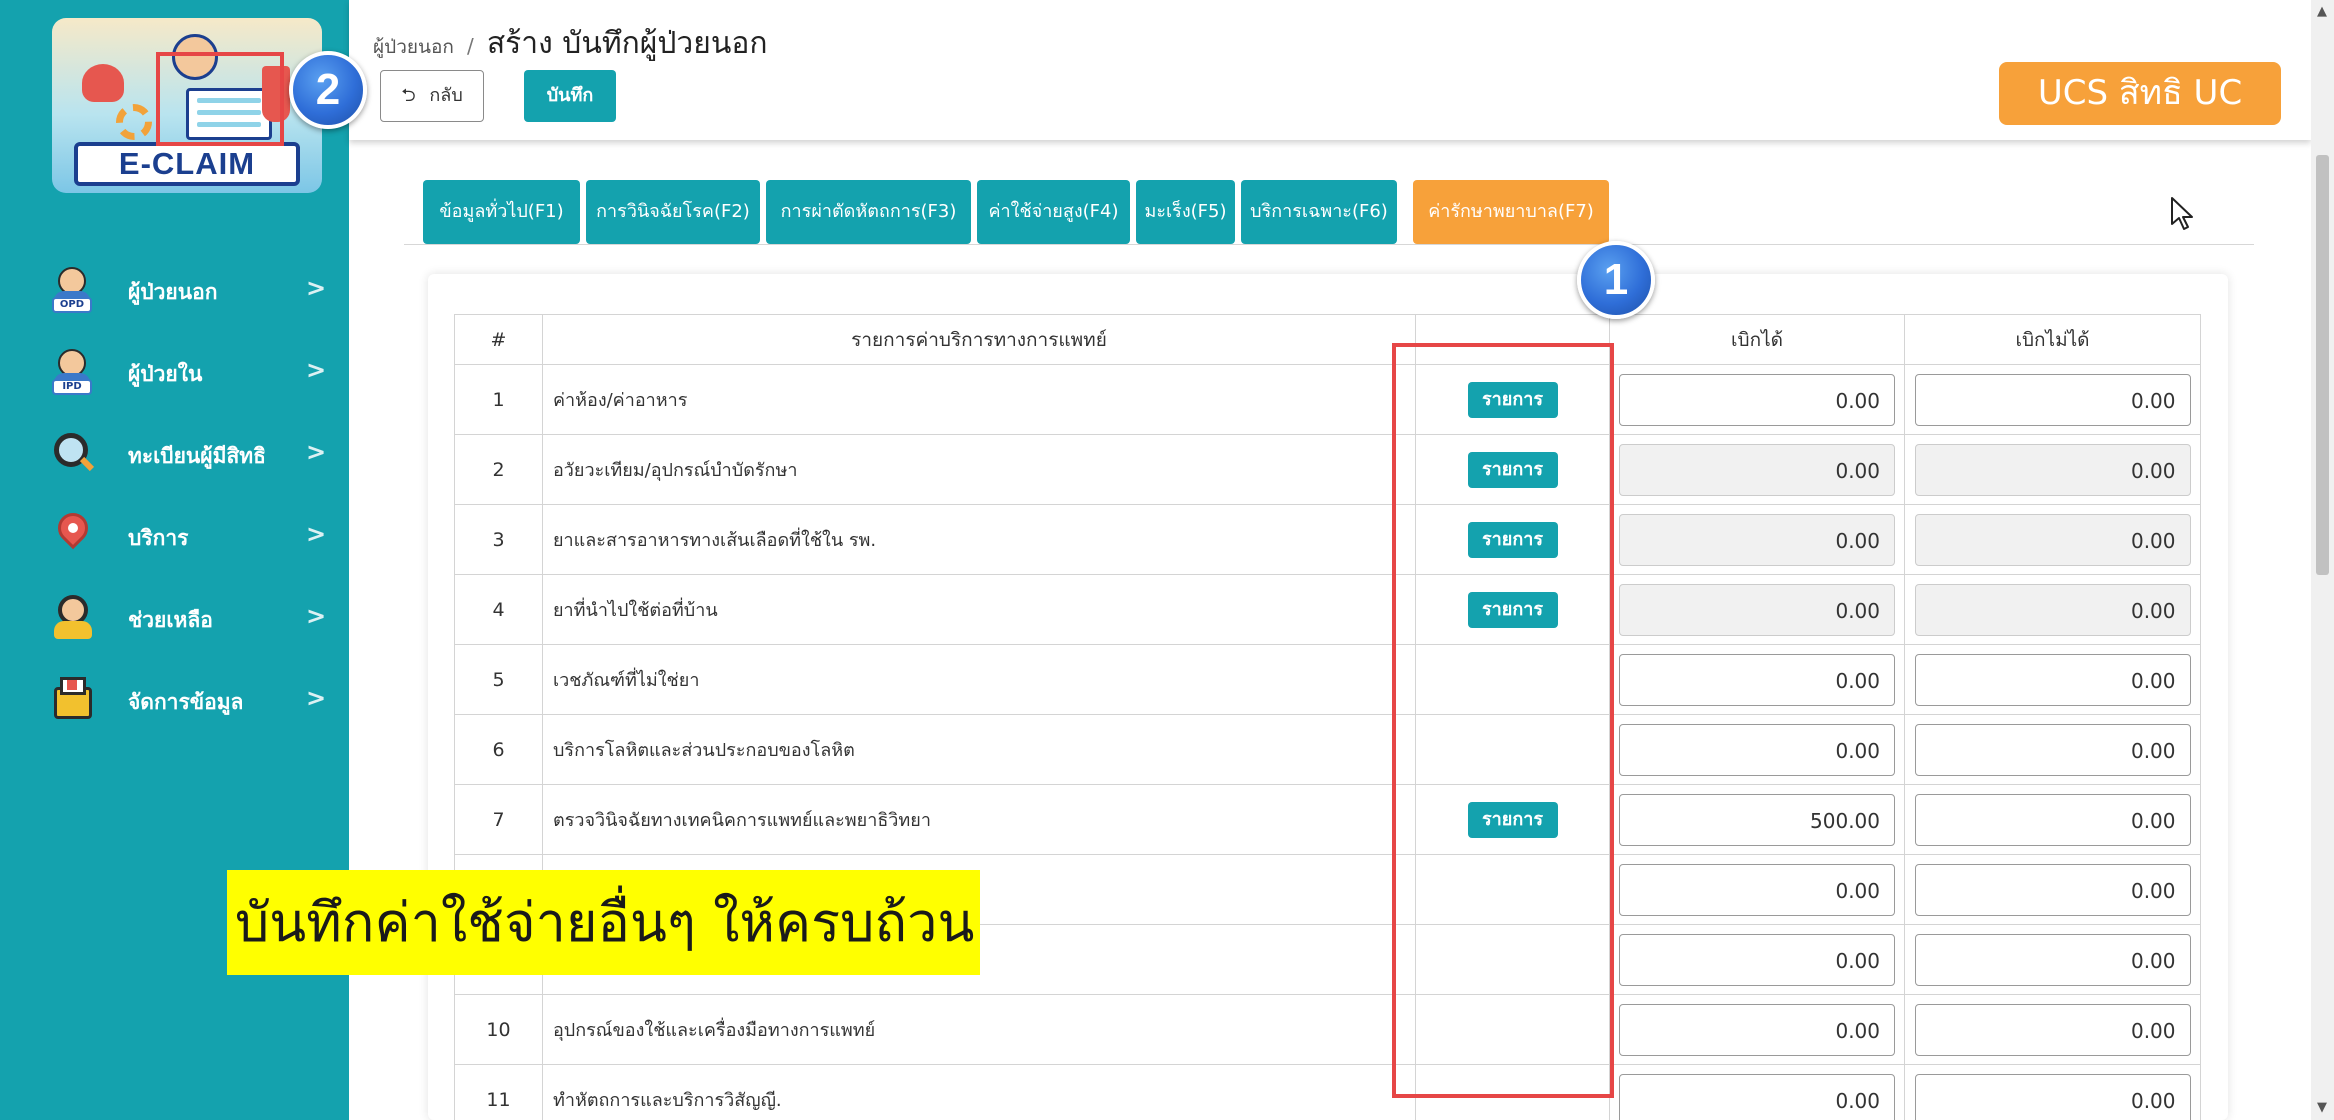  Describe the element at coordinates (498, 679) in the screenshot. I see `row-number: 5` at that location.